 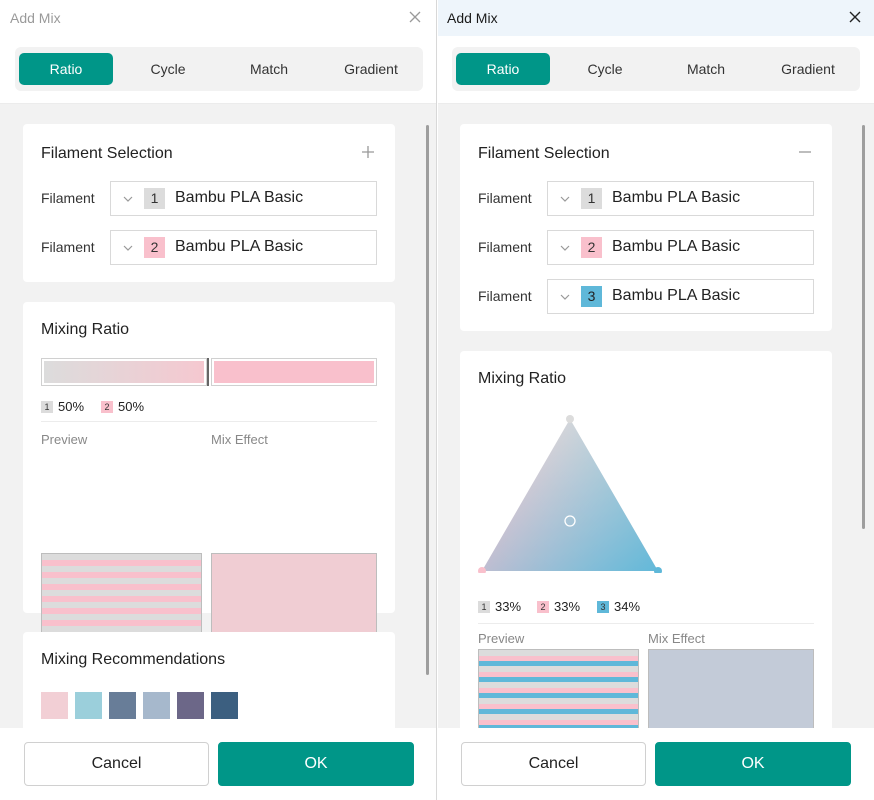 I want to click on percent-value: 34%, so click(x=627, y=607).